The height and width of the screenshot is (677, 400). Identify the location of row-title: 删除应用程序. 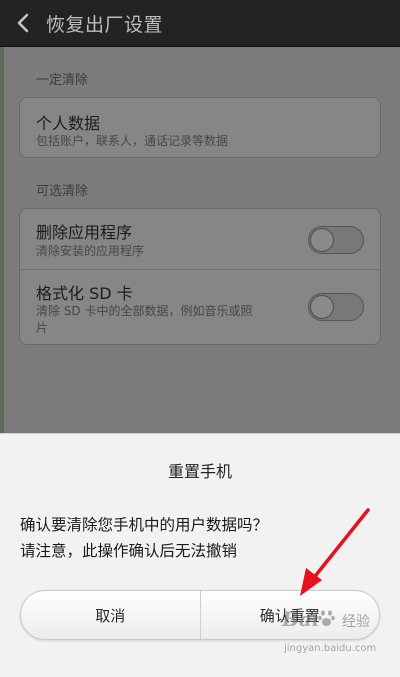
(84, 232).